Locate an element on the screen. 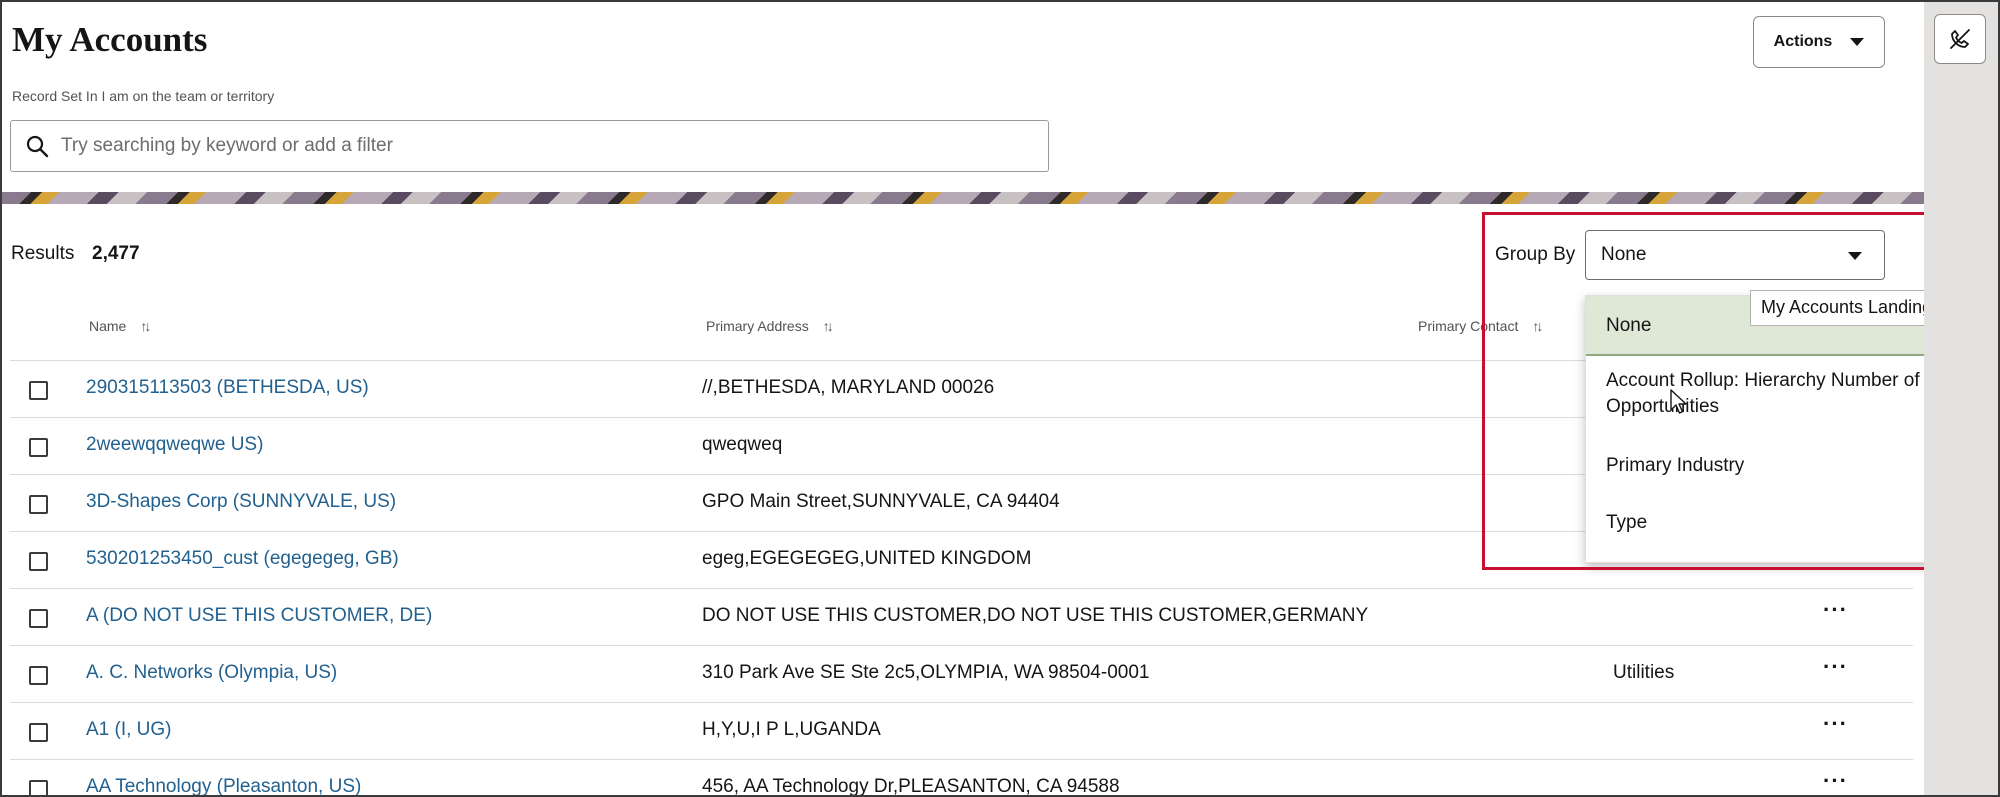  account-name-link: AA Technology (Pleasanton, US) is located at coordinates (223, 786).